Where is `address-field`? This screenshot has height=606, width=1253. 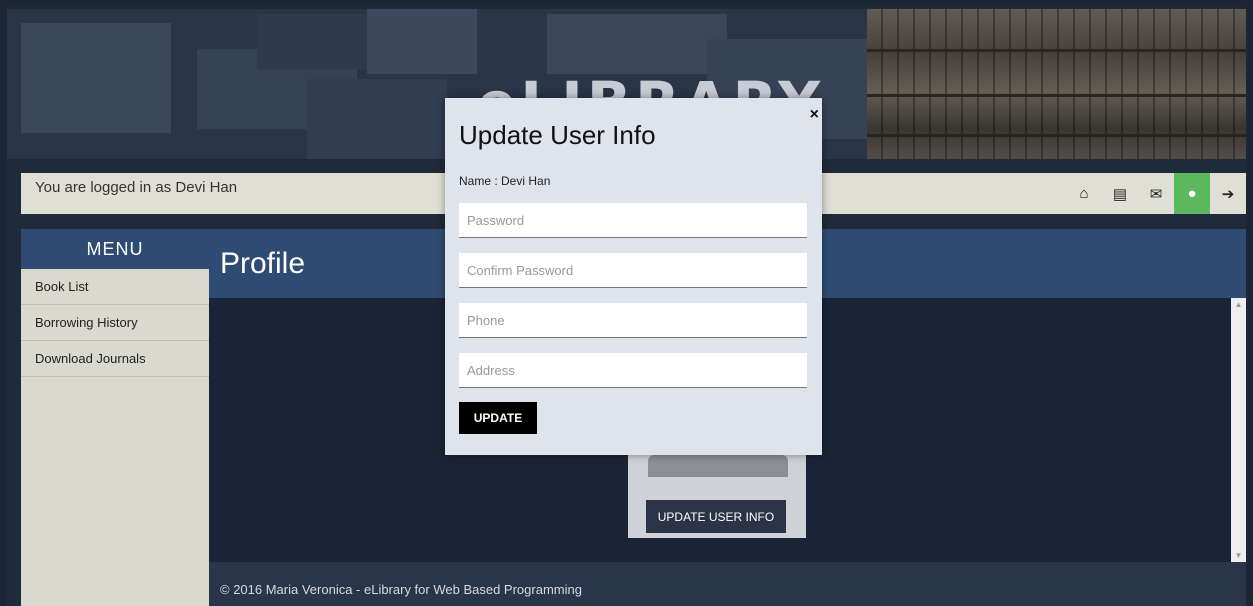
address-field is located at coordinates (633, 370).